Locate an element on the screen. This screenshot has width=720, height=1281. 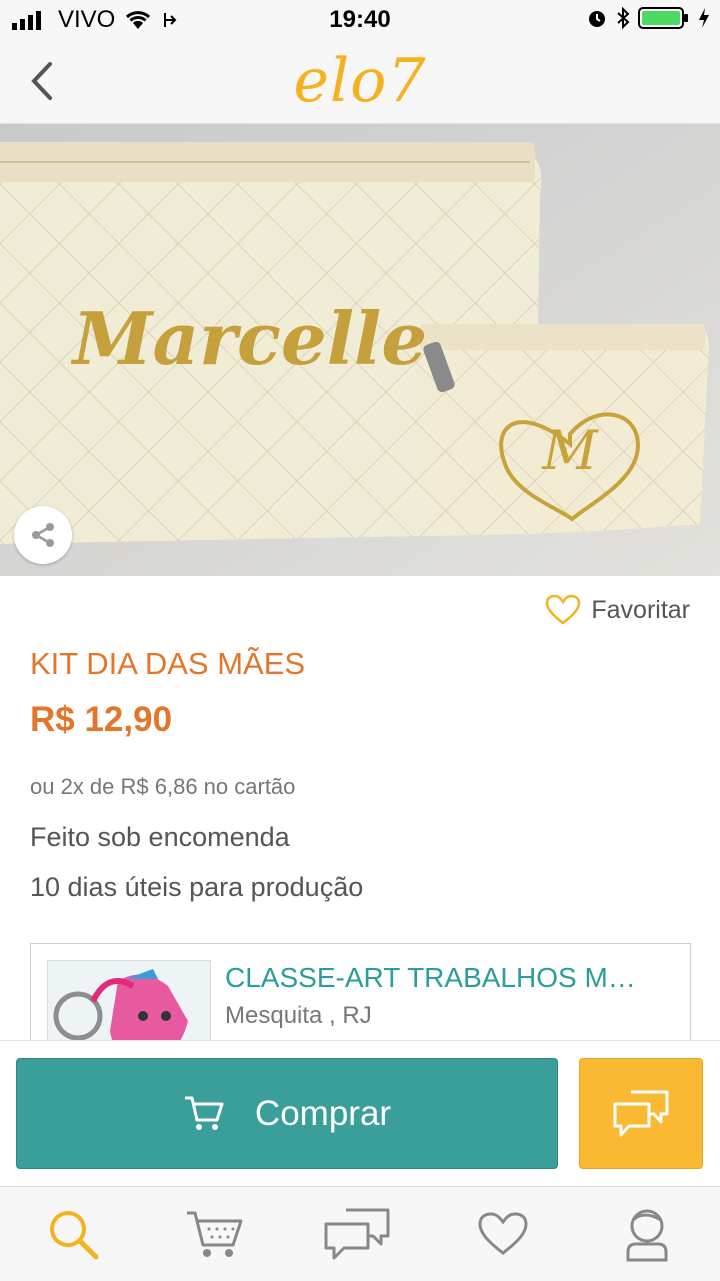
made-to-order-text: Feito sob encomenda is located at coordinates (160, 837).